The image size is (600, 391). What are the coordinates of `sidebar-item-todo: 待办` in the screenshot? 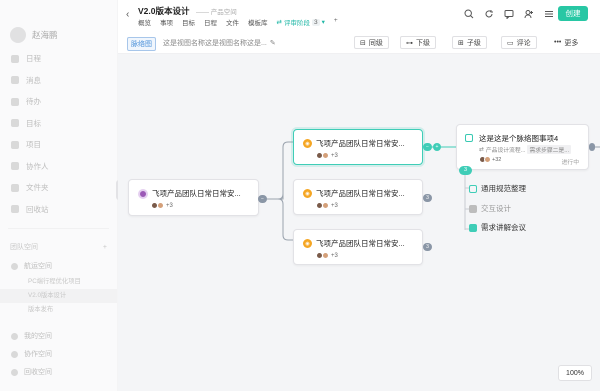 It's located at (58, 102).